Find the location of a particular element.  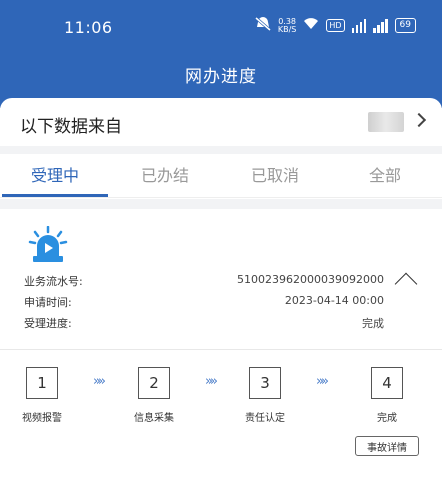

signal-icon is located at coordinates (359, 25).